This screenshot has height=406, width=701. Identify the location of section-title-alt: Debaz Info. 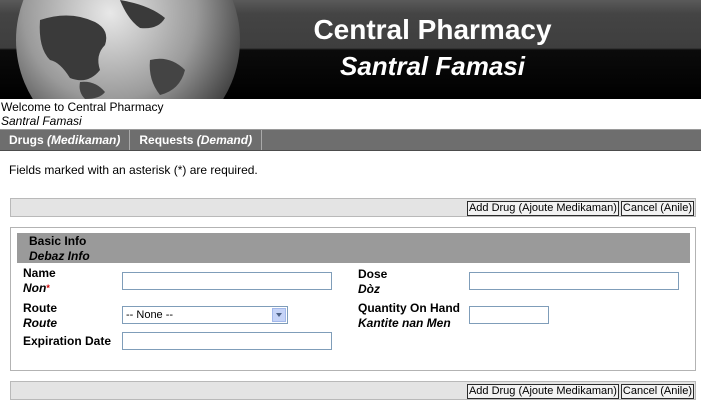
(59, 256).